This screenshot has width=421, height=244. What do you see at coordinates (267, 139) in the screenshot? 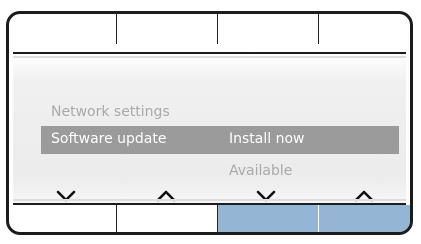
I see `menu-item-value: Install now` at bounding box center [267, 139].